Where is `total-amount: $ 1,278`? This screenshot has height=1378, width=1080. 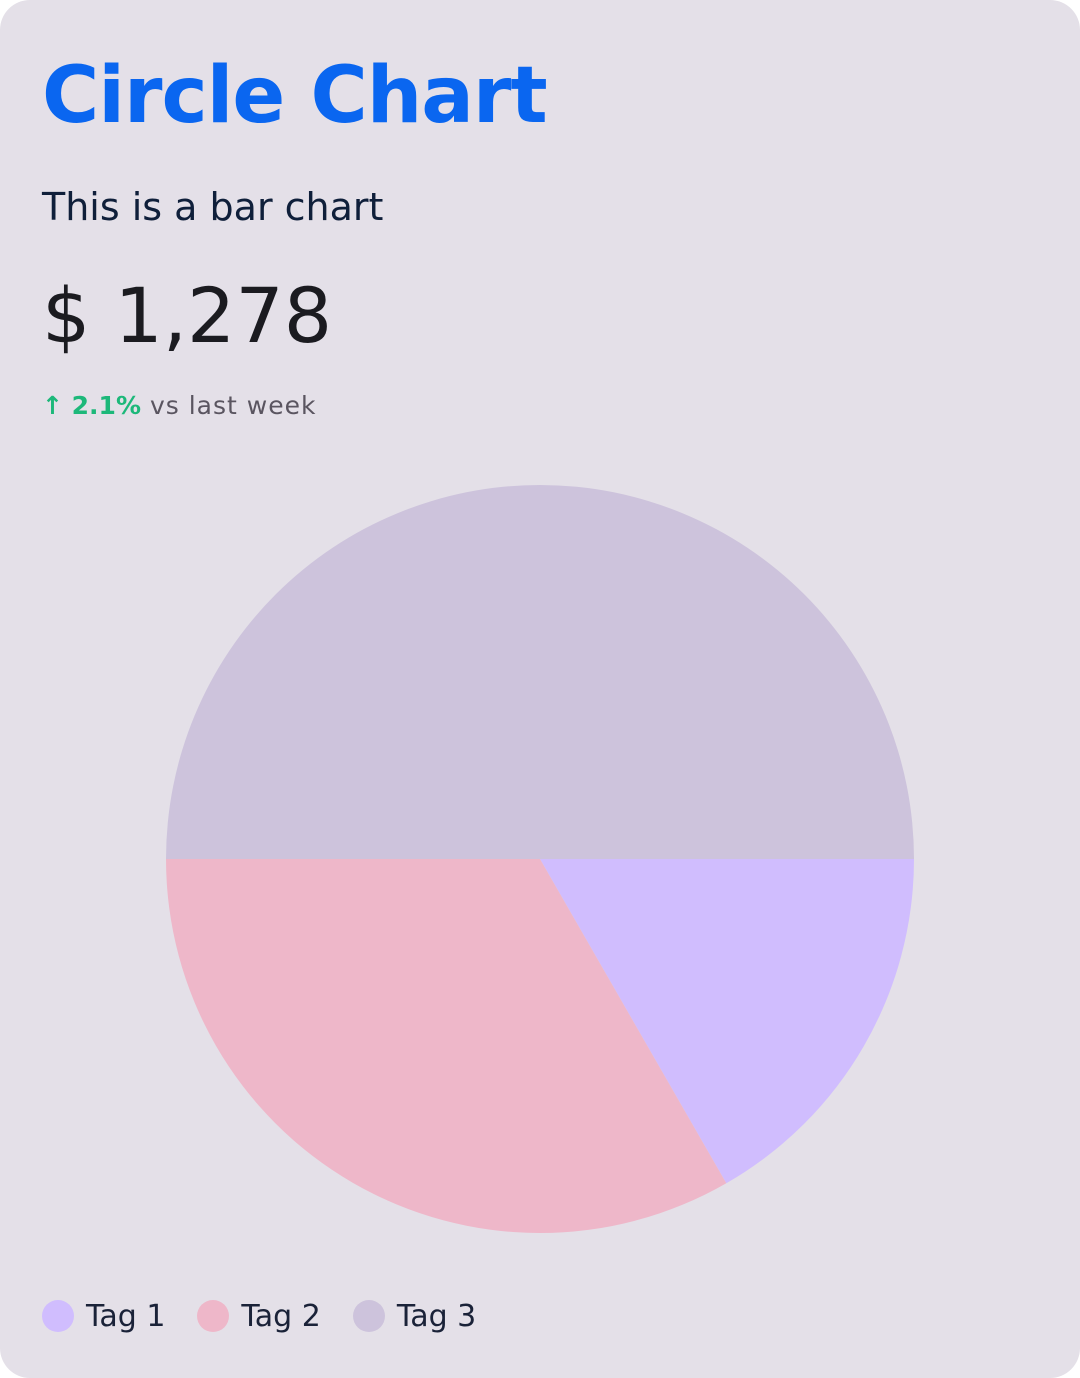 total-amount: $ 1,278 is located at coordinates (187, 315).